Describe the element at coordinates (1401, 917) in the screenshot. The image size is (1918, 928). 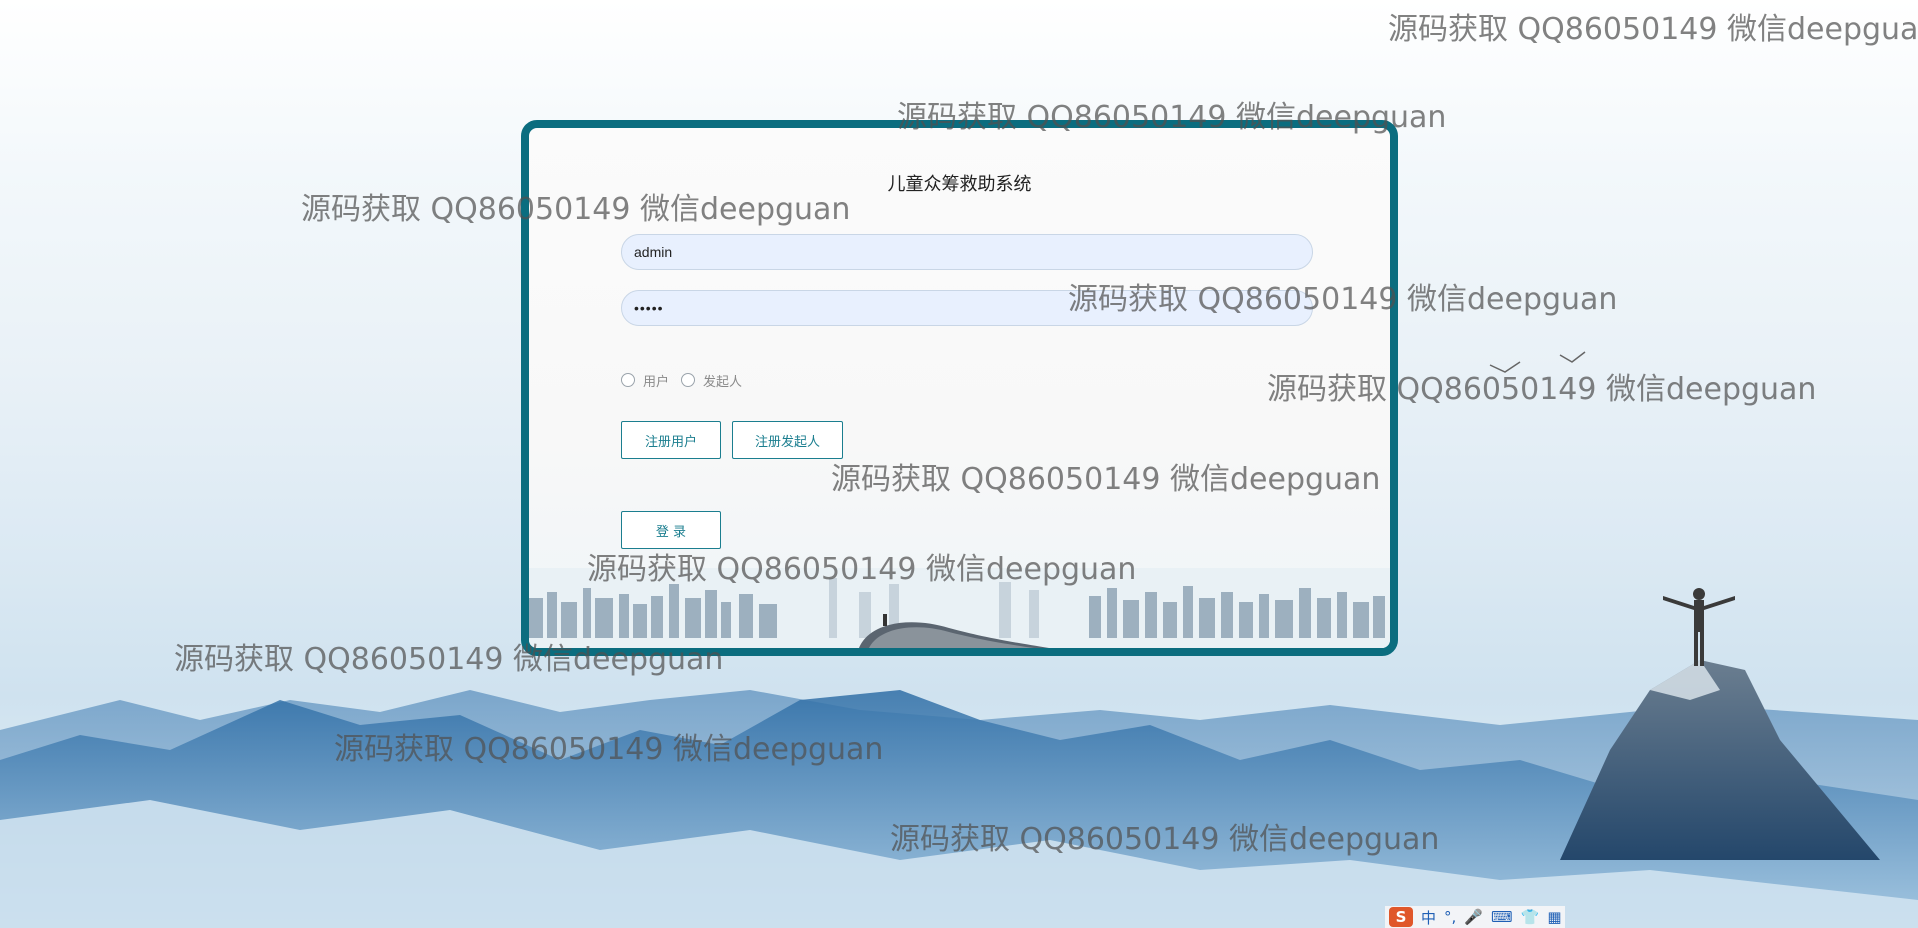
I see `sogou-logo-icon: S` at that location.